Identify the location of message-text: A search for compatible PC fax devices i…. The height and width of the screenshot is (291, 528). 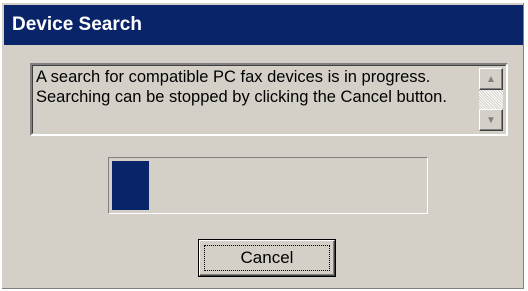
(241, 87).